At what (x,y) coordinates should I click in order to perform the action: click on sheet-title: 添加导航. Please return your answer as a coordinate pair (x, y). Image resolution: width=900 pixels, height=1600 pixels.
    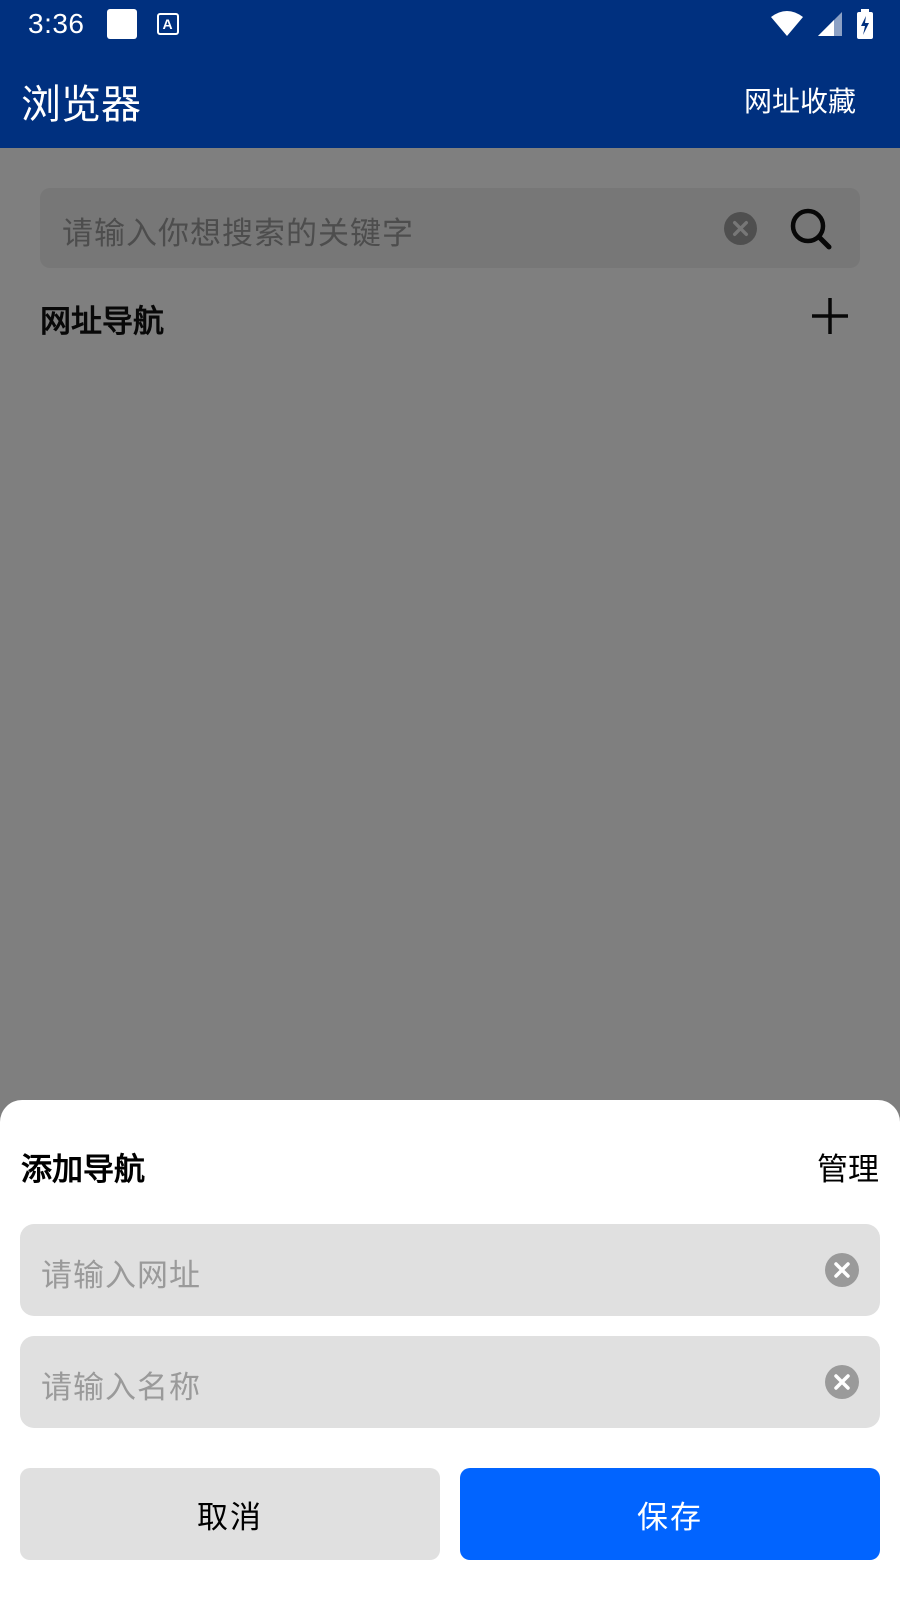
    Looking at the image, I should click on (83, 1170).